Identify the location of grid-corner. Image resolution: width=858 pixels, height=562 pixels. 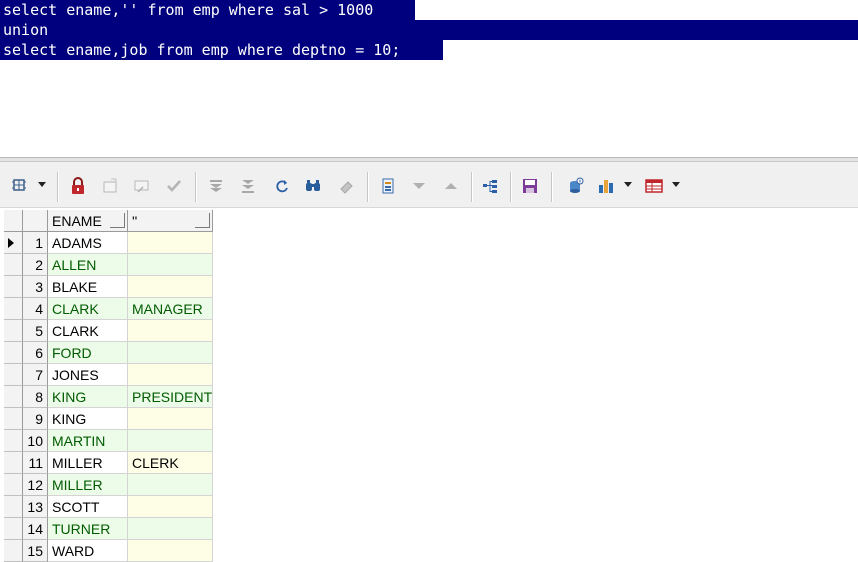
(13, 221).